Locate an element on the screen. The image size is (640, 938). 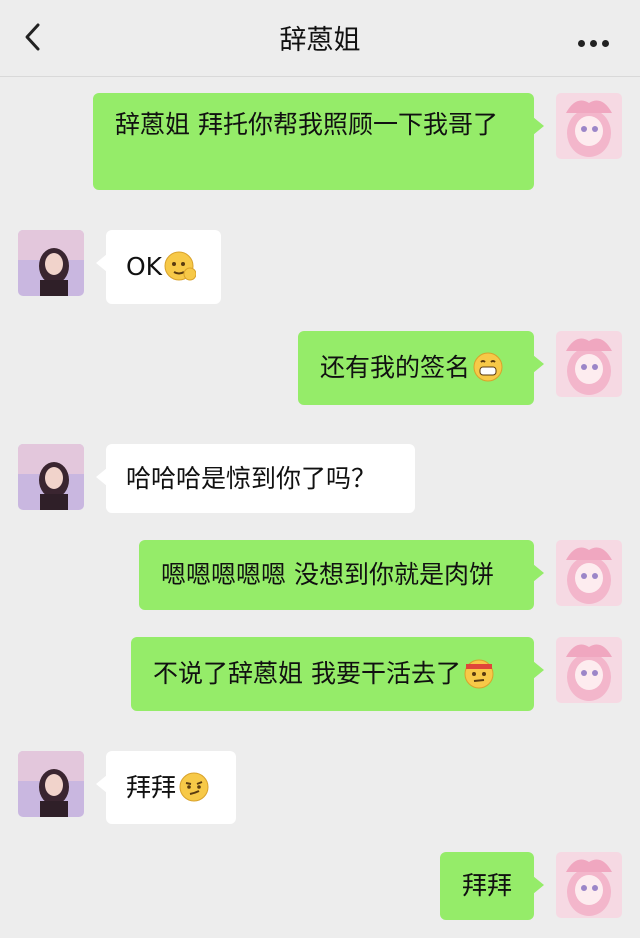
chat-header: 辞蒽姐 is located at coordinates (320, 38).